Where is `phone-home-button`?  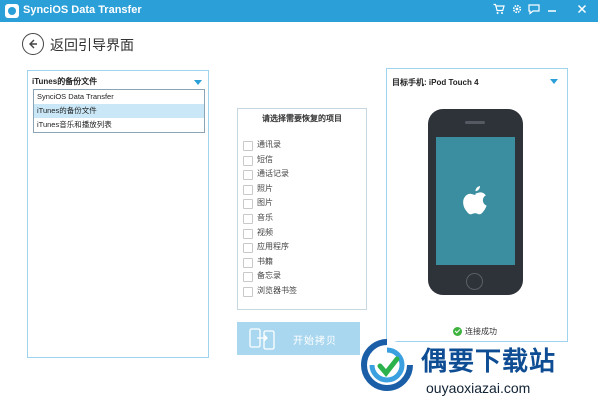 phone-home-button is located at coordinates (474, 281).